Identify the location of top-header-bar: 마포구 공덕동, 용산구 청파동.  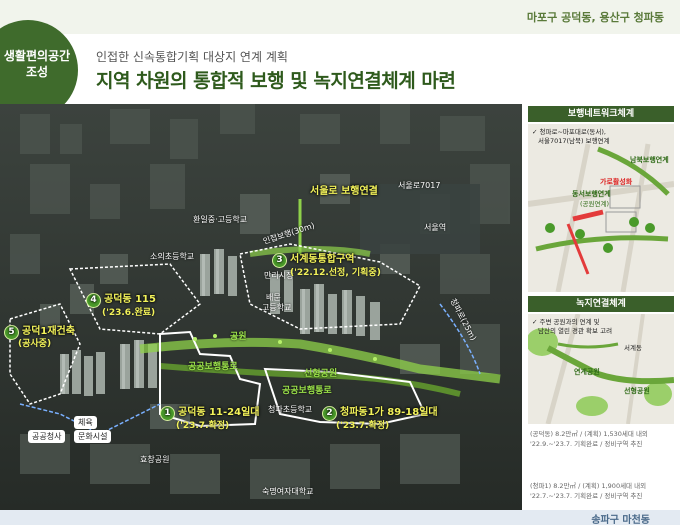
(340, 17).